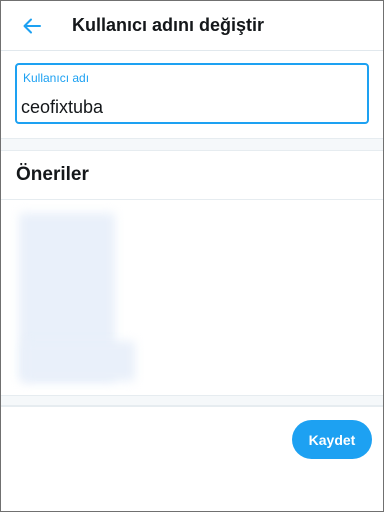 This screenshot has height=512, width=384. What do you see at coordinates (192, 199) in the screenshot?
I see `suggestions-divider` at bounding box center [192, 199].